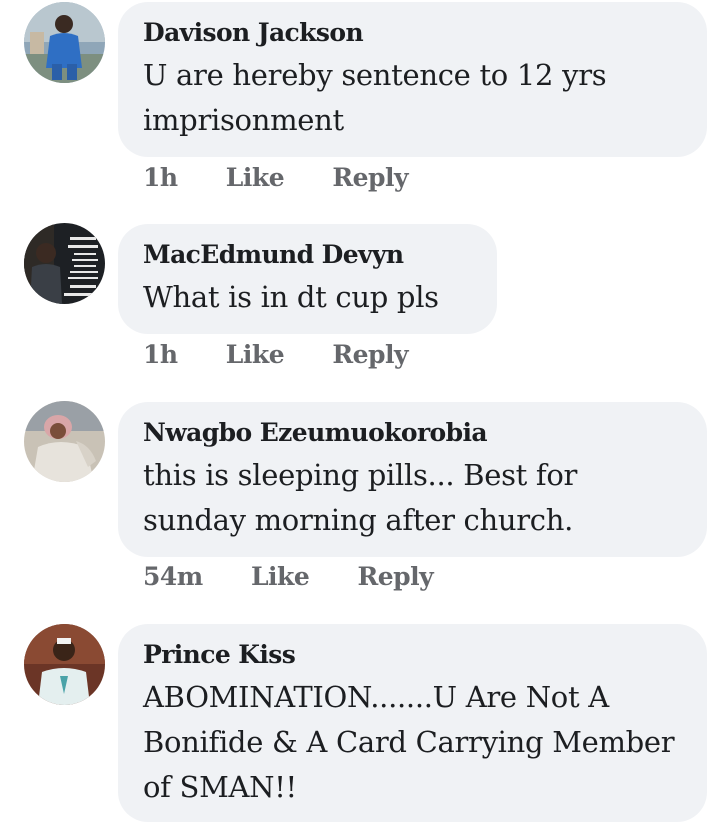 The width and height of the screenshot is (720, 824). What do you see at coordinates (308, 255) in the screenshot?
I see `comment-author: MacEdmund Devyn` at bounding box center [308, 255].